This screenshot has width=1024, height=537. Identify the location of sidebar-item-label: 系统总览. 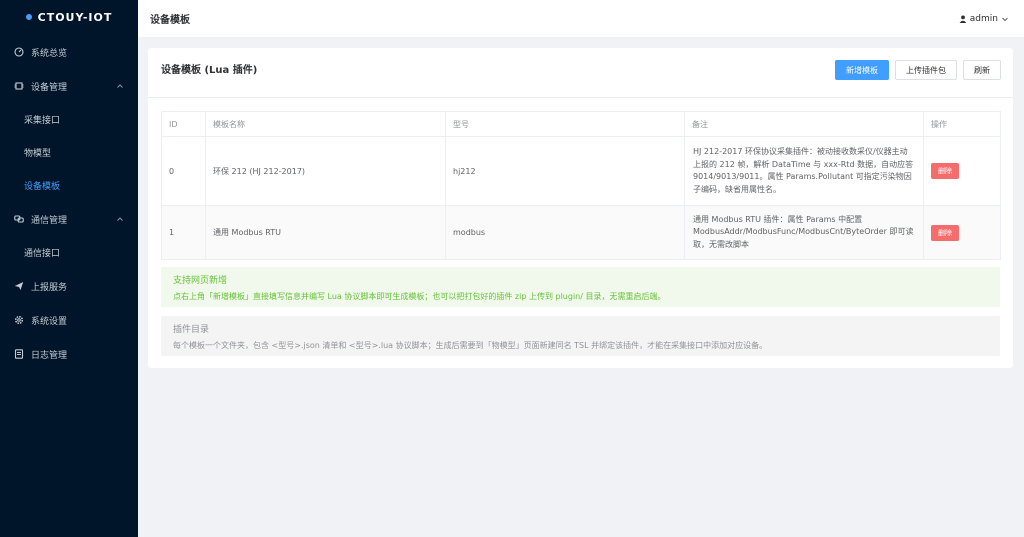
(49, 53).